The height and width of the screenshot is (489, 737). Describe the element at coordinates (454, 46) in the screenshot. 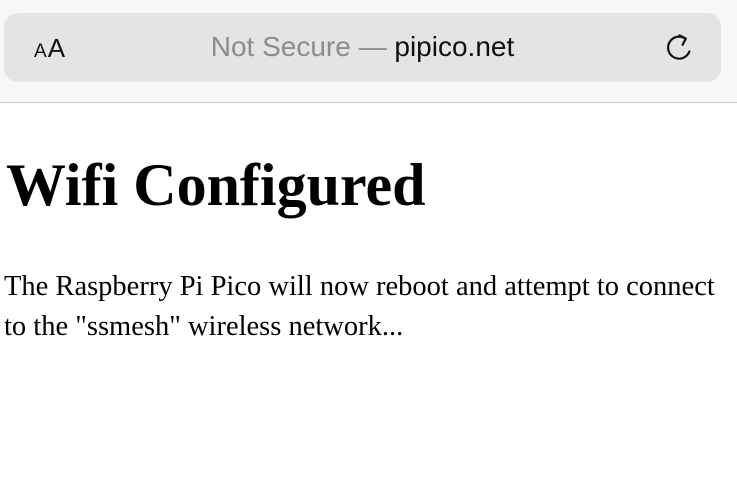

I see `url-domain: pipico.net` at that location.